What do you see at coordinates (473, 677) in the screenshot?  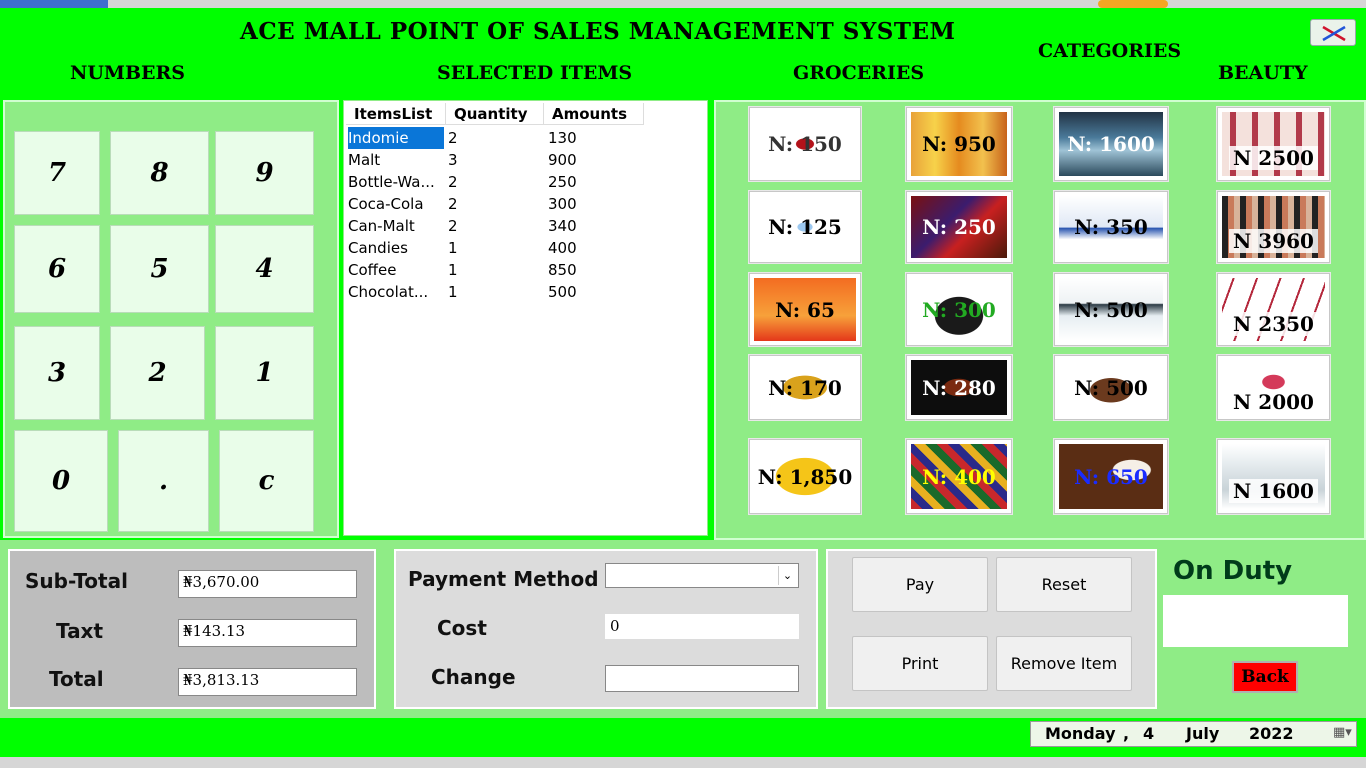 I see `change-label: Change` at bounding box center [473, 677].